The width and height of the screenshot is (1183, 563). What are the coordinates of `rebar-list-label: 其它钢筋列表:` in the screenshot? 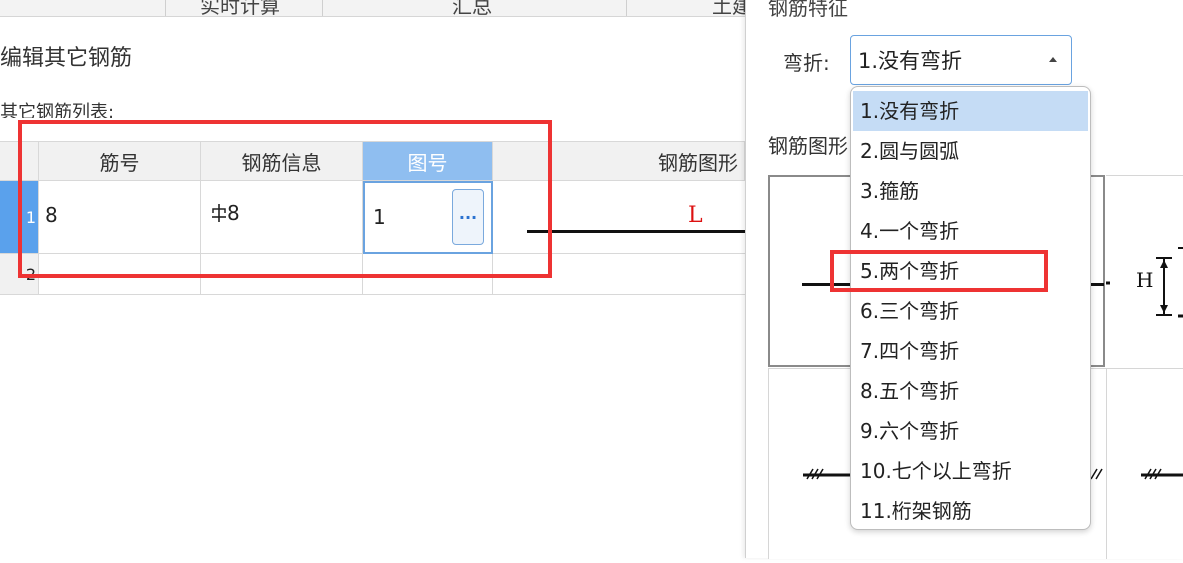 It's located at (57, 110).